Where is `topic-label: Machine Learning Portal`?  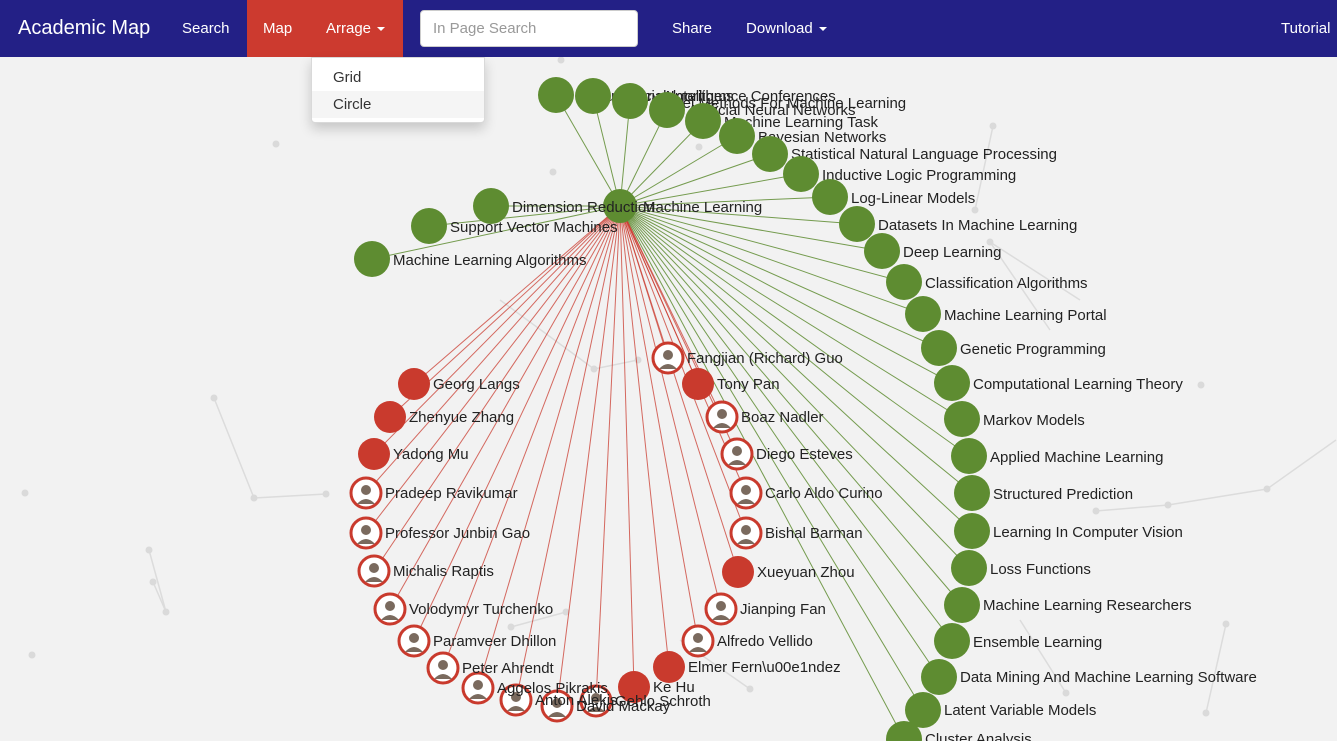 topic-label: Machine Learning Portal is located at coordinates (1025, 315).